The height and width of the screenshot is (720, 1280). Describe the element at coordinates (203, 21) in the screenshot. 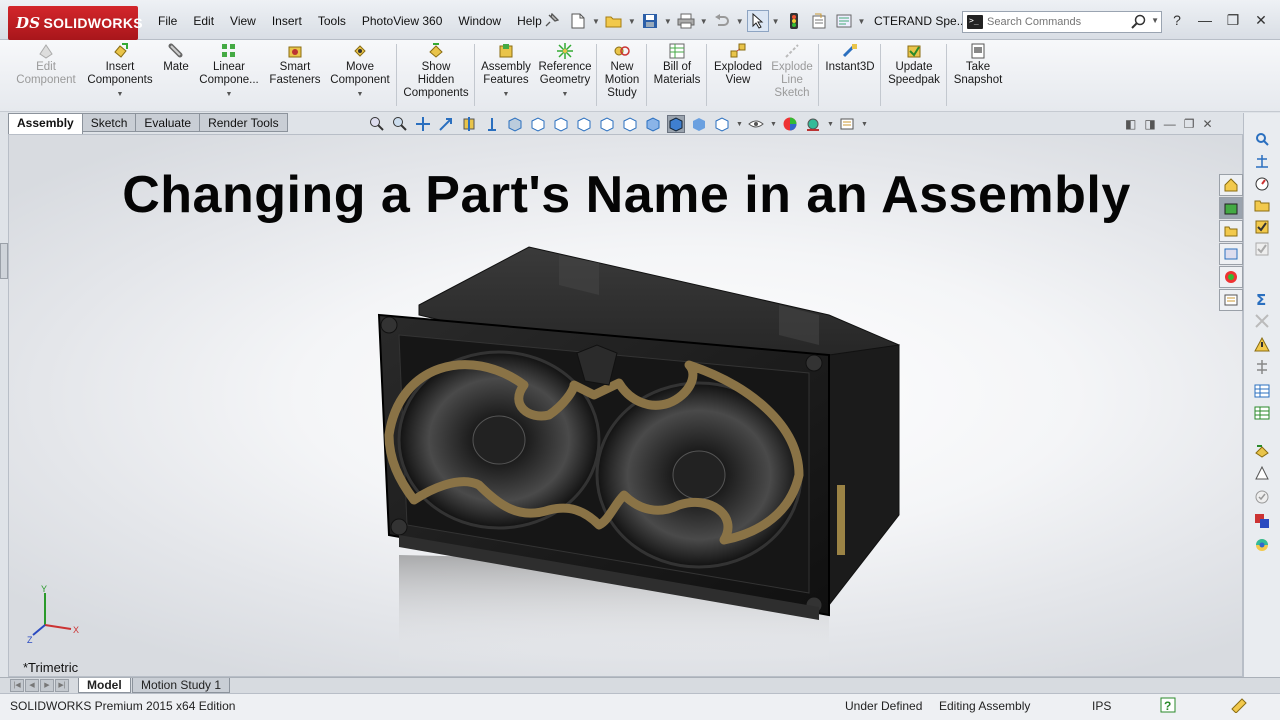

I see `menu-edit: Edit` at that location.